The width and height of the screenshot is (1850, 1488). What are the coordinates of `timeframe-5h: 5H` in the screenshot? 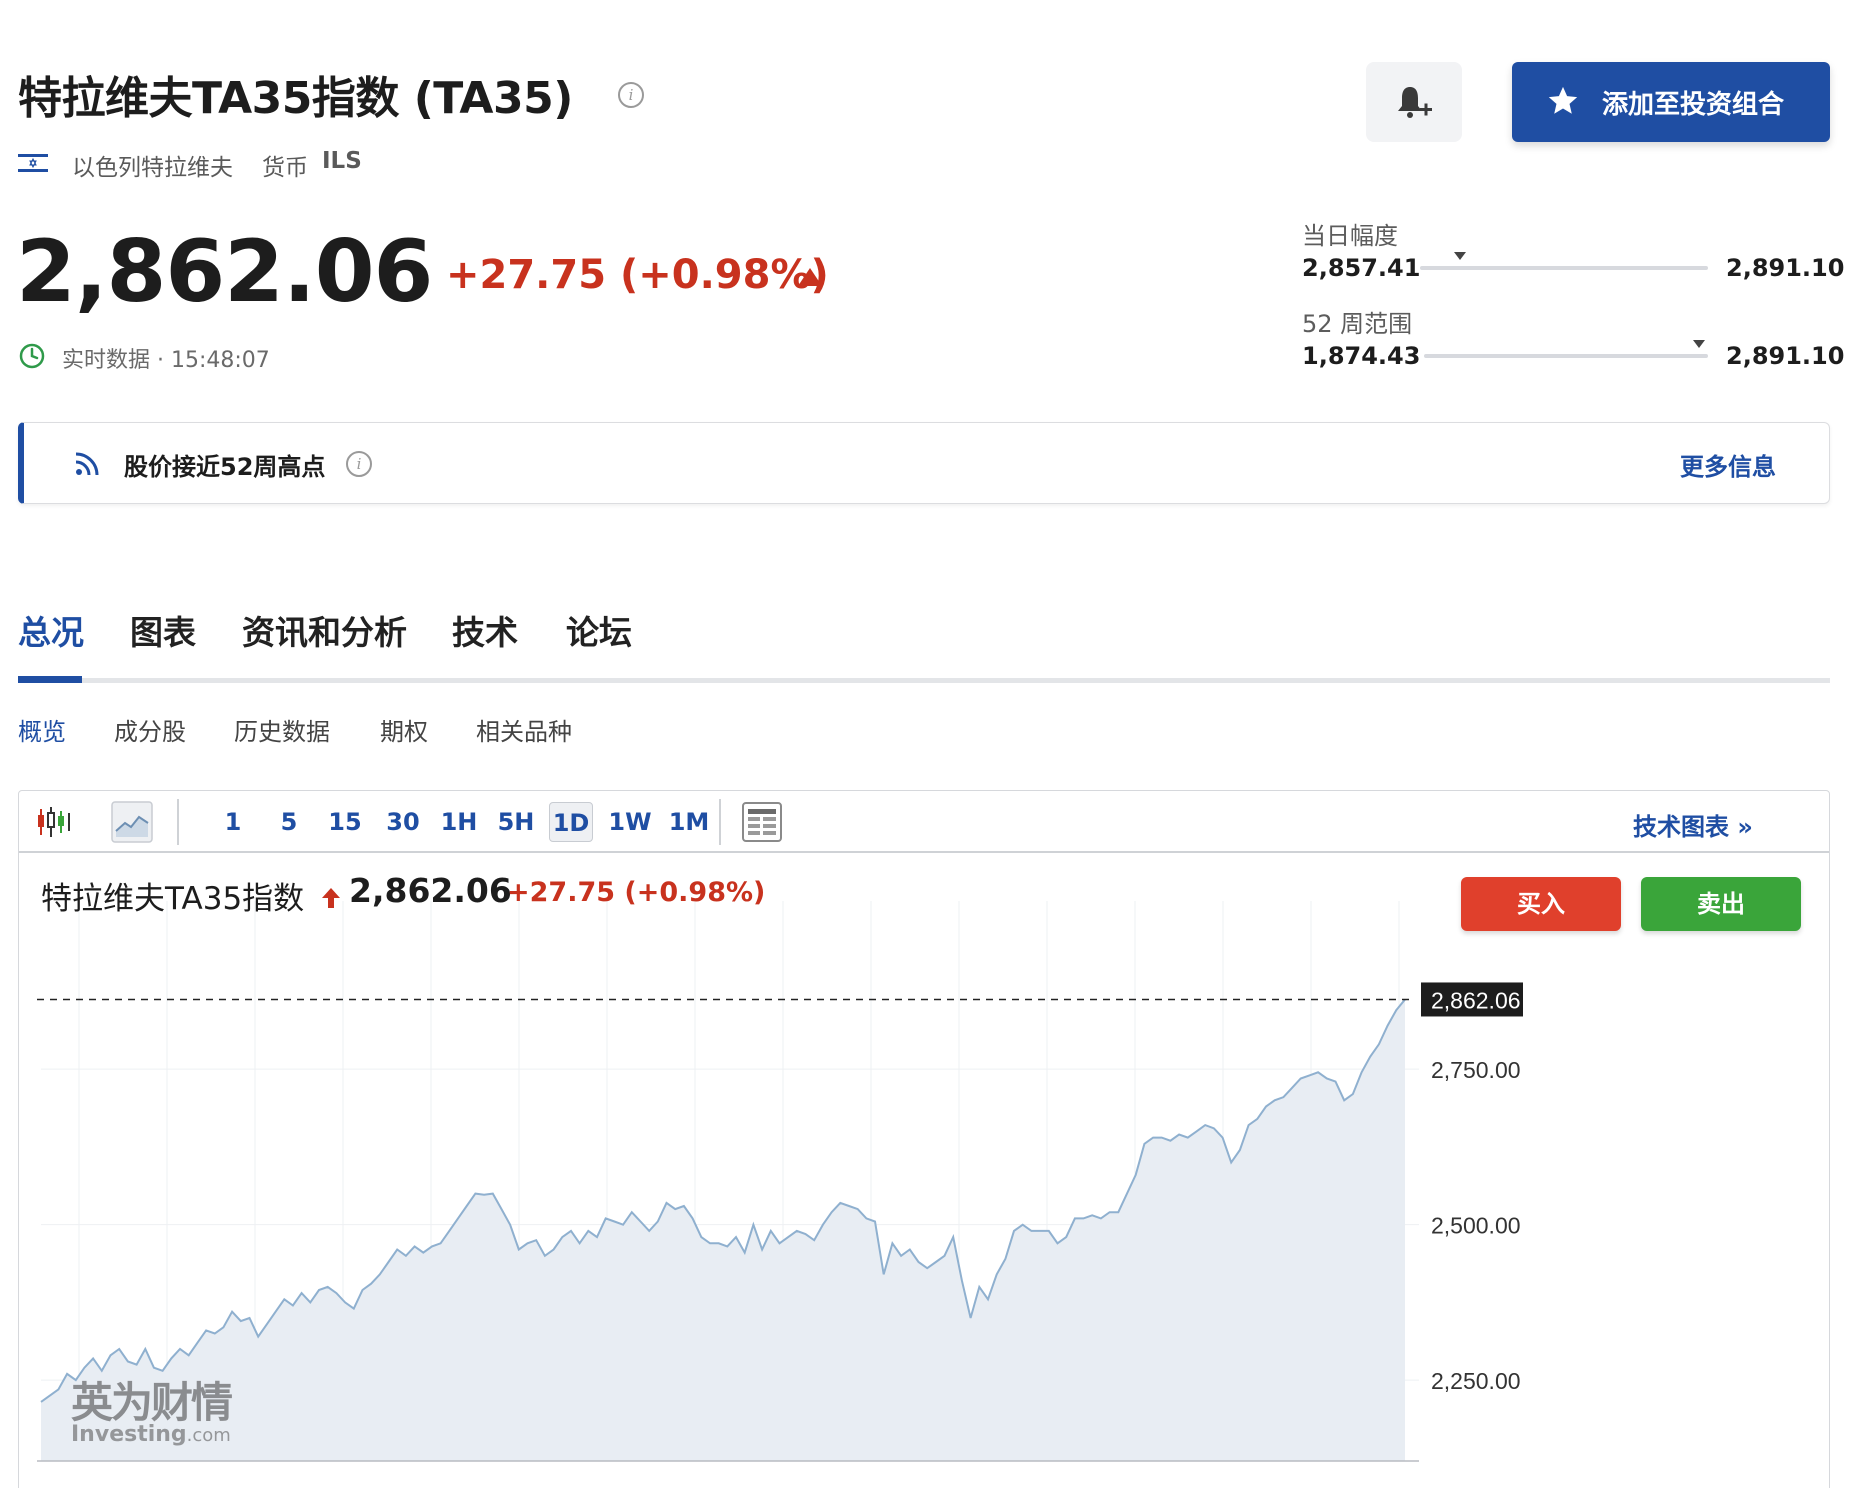 It's located at (516, 822).